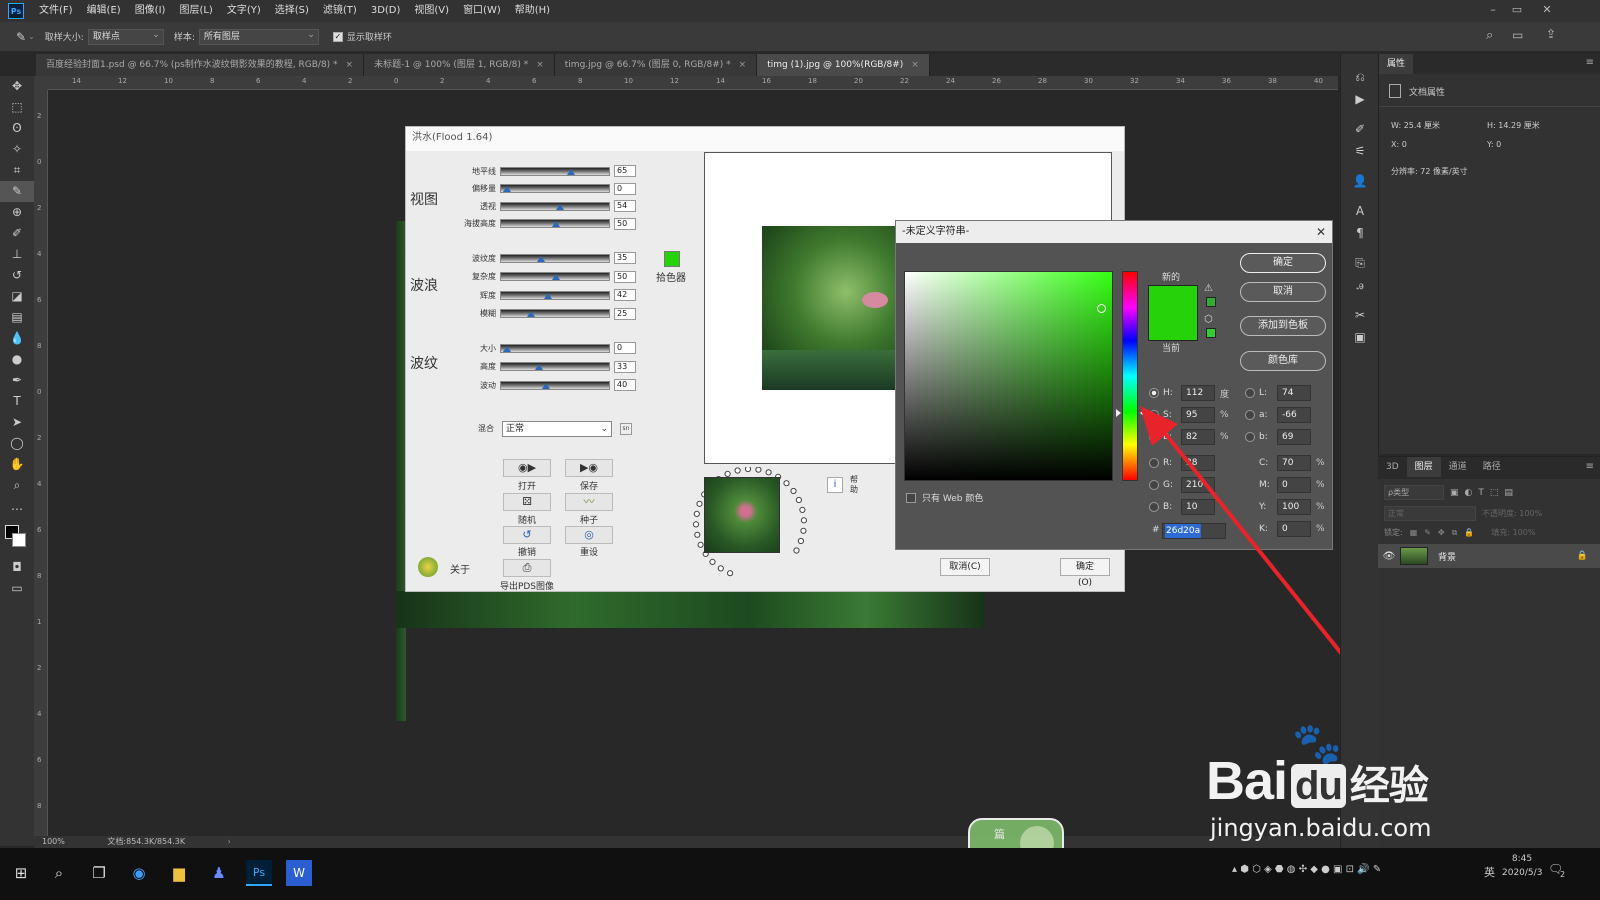 This screenshot has height=900, width=1600. Describe the element at coordinates (625, 171) in the screenshot. I see `slider-value-field: 65` at that location.